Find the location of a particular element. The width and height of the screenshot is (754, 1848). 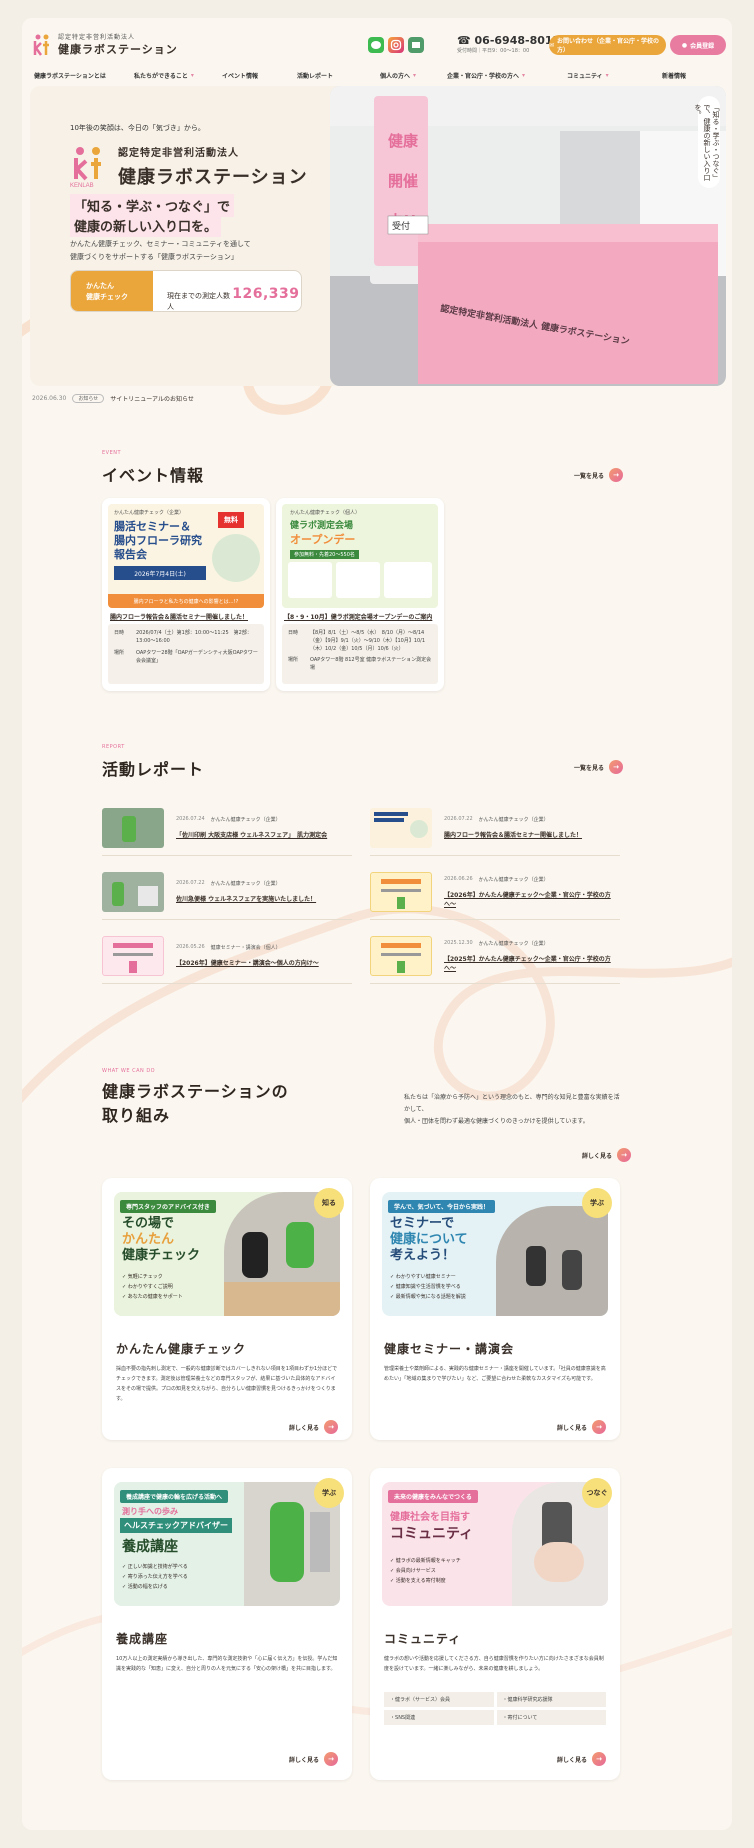

info-key: 日時 is located at coordinates (119, 633).